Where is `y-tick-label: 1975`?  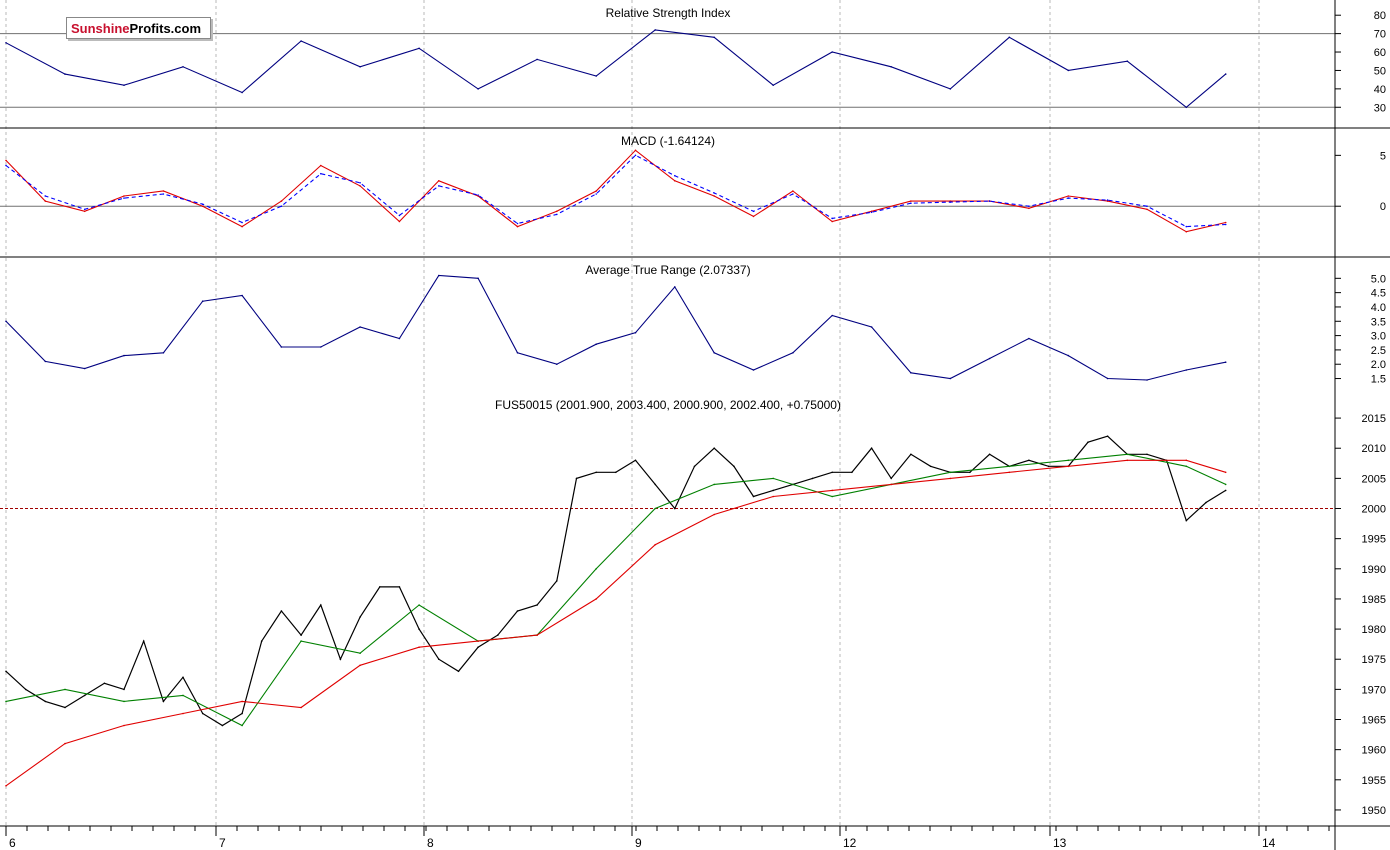 y-tick-label: 1975 is located at coordinates (1374, 660).